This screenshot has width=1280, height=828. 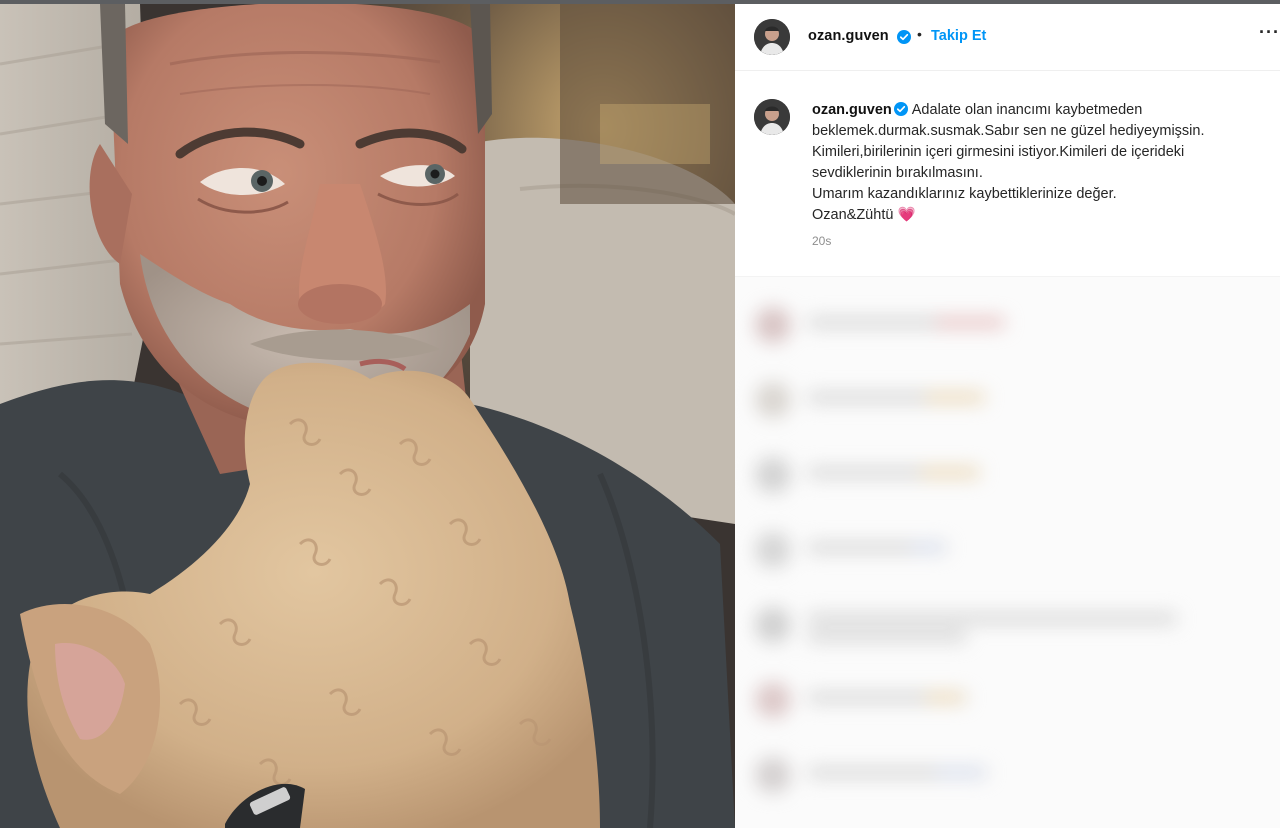 What do you see at coordinates (1027, 110) in the screenshot?
I see `caption-text-line: Adalate olan inancımı kaybetmeden` at bounding box center [1027, 110].